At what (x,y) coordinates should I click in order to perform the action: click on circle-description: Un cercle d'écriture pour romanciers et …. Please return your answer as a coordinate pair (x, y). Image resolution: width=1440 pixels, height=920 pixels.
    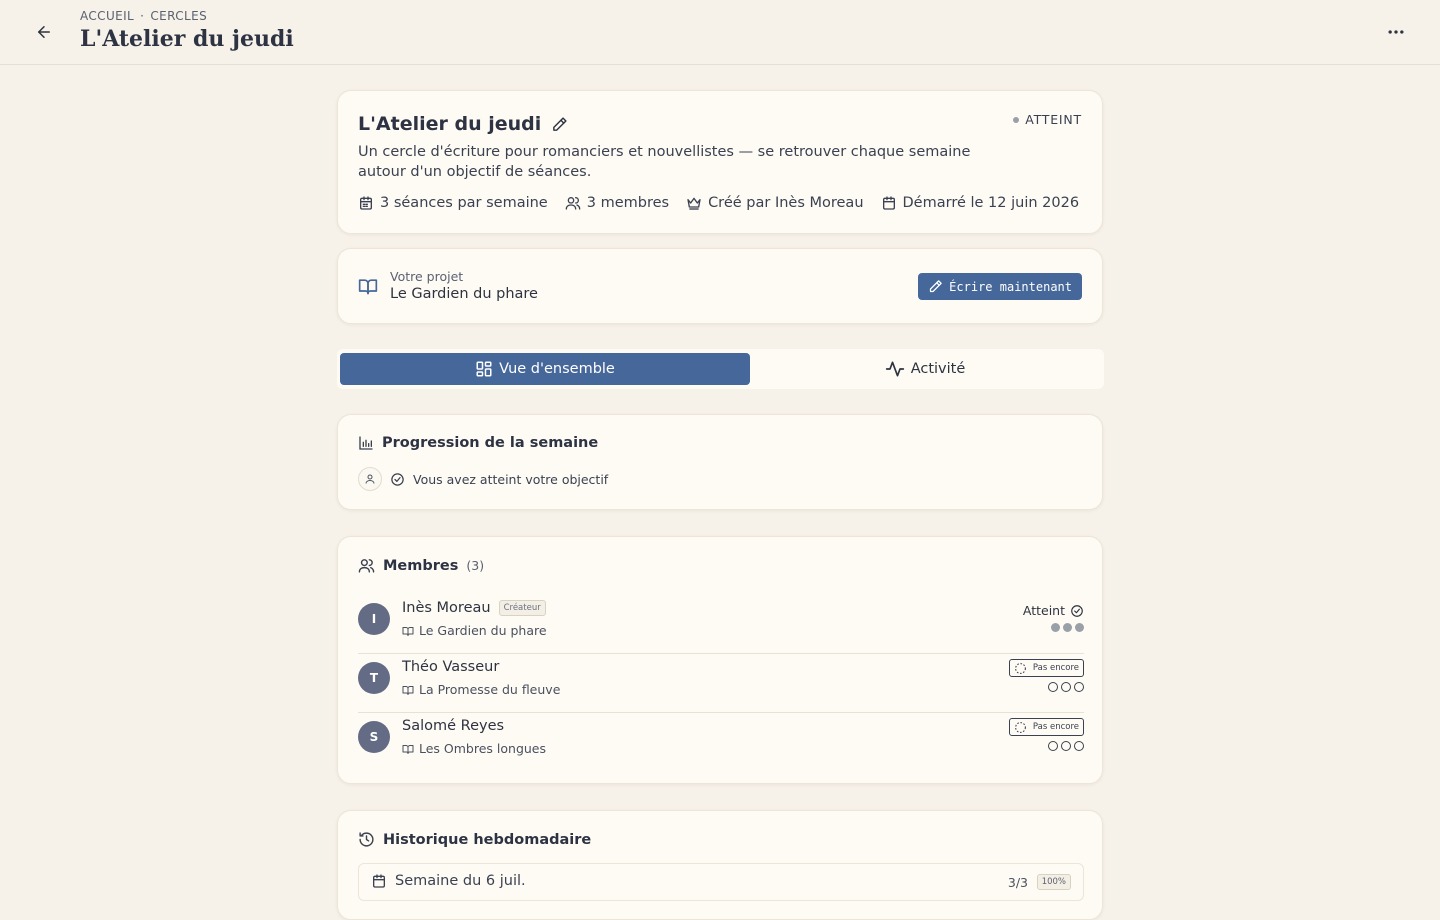
    Looking at the image, I should click on (664, 162).